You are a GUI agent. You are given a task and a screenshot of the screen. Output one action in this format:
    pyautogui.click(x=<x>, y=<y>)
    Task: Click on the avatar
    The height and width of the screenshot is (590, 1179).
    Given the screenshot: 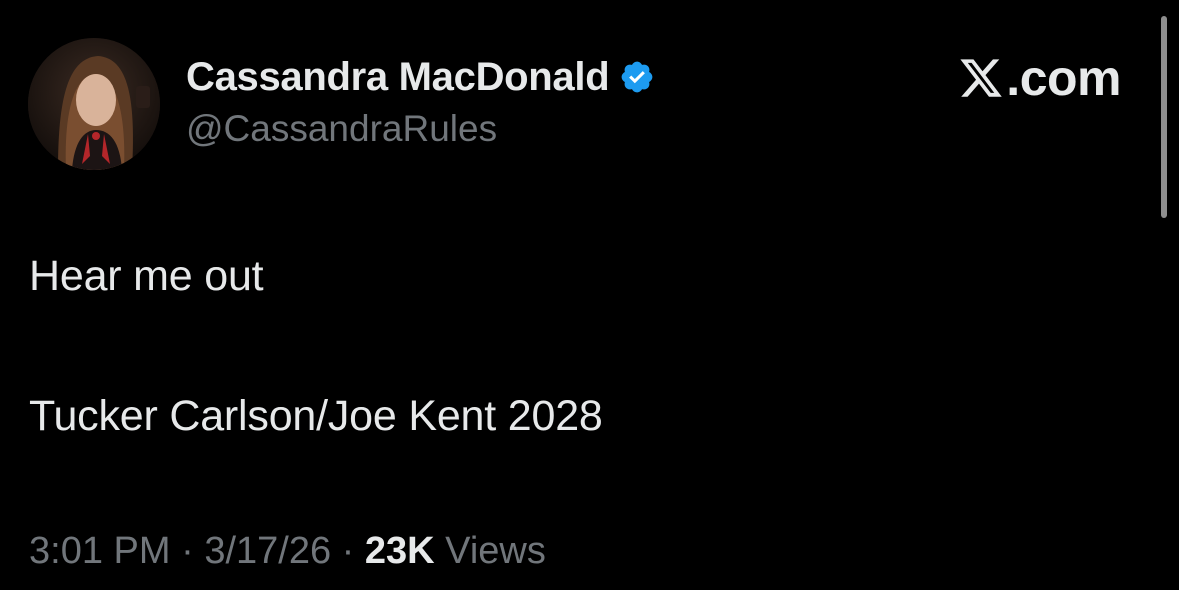 What is the action you would take?
    pyautogui.click(x=94, y=104)
    